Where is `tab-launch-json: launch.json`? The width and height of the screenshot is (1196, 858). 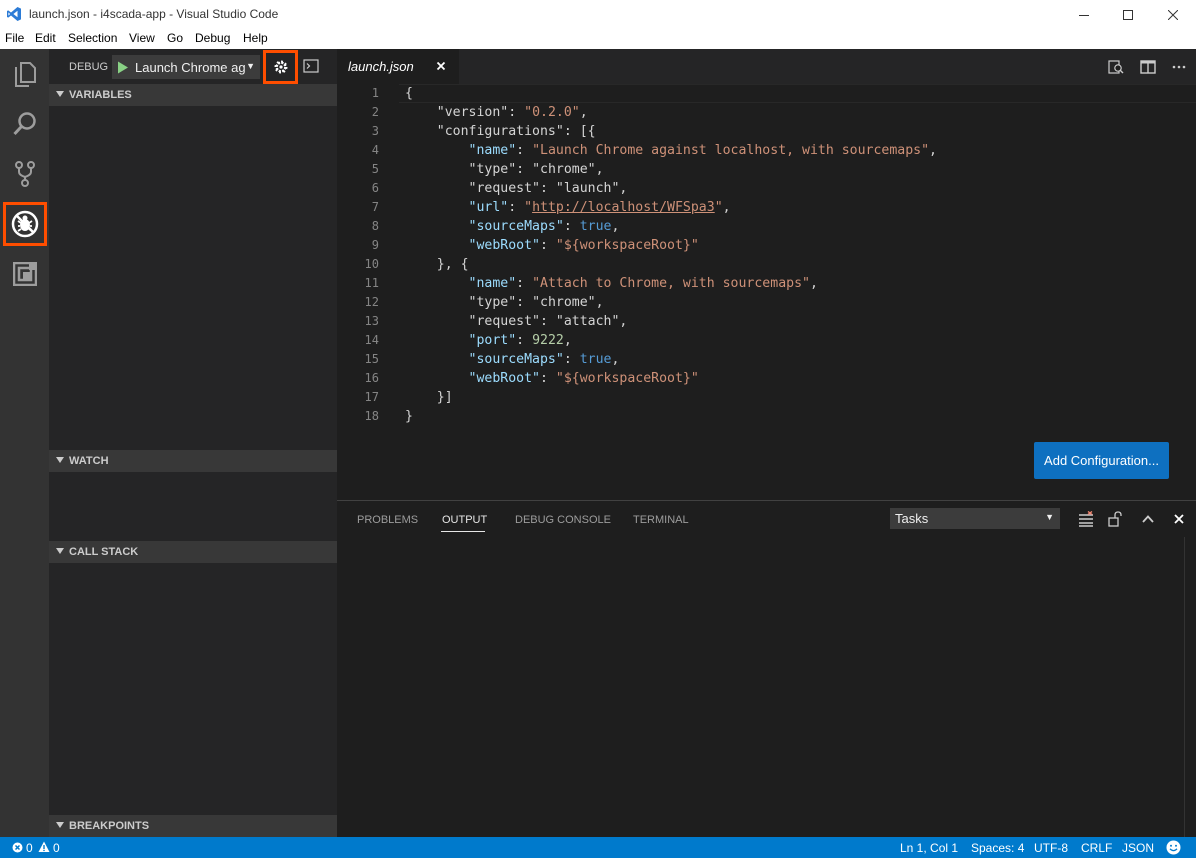
tab-launch-json: launch.json is located at coordinates (398, 66).